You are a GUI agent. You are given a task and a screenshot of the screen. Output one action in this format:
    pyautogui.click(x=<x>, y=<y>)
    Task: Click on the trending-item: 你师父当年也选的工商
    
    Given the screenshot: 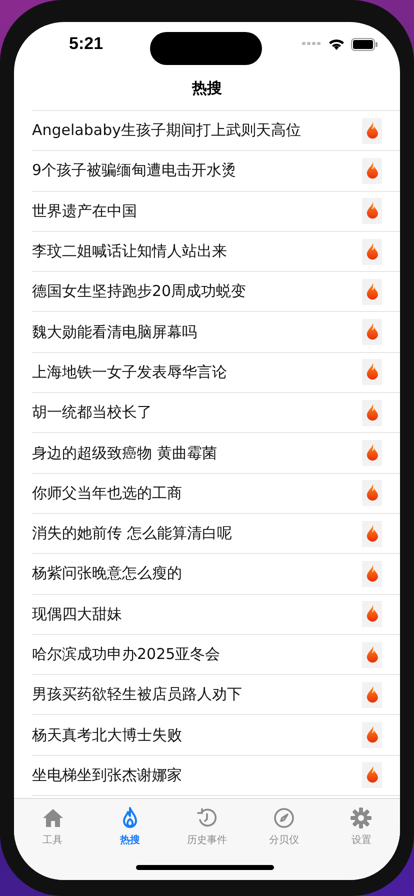 What is the action you would take?
    pyautogui.click(x=216, y=494)
    